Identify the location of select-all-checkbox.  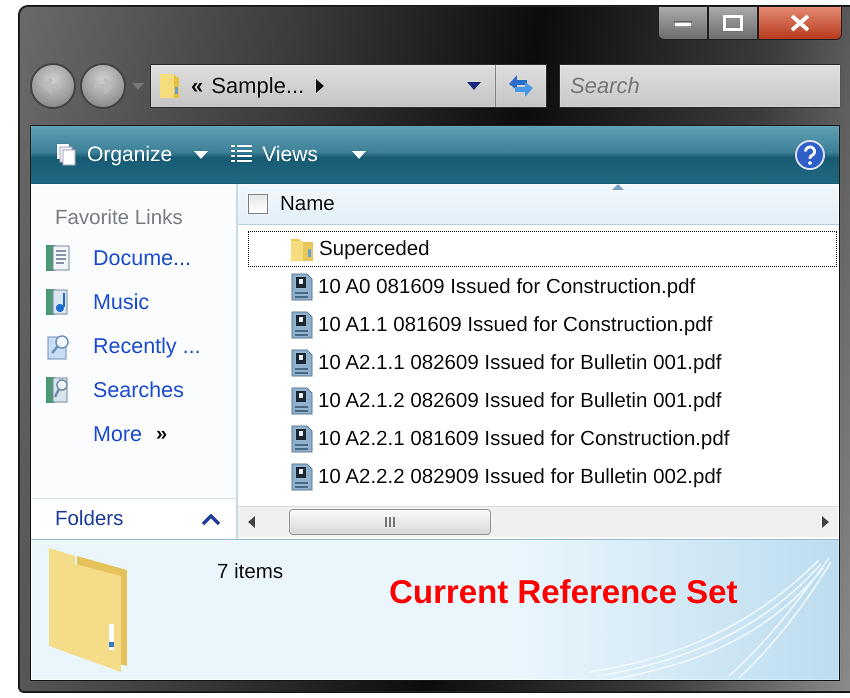
(258, 204).